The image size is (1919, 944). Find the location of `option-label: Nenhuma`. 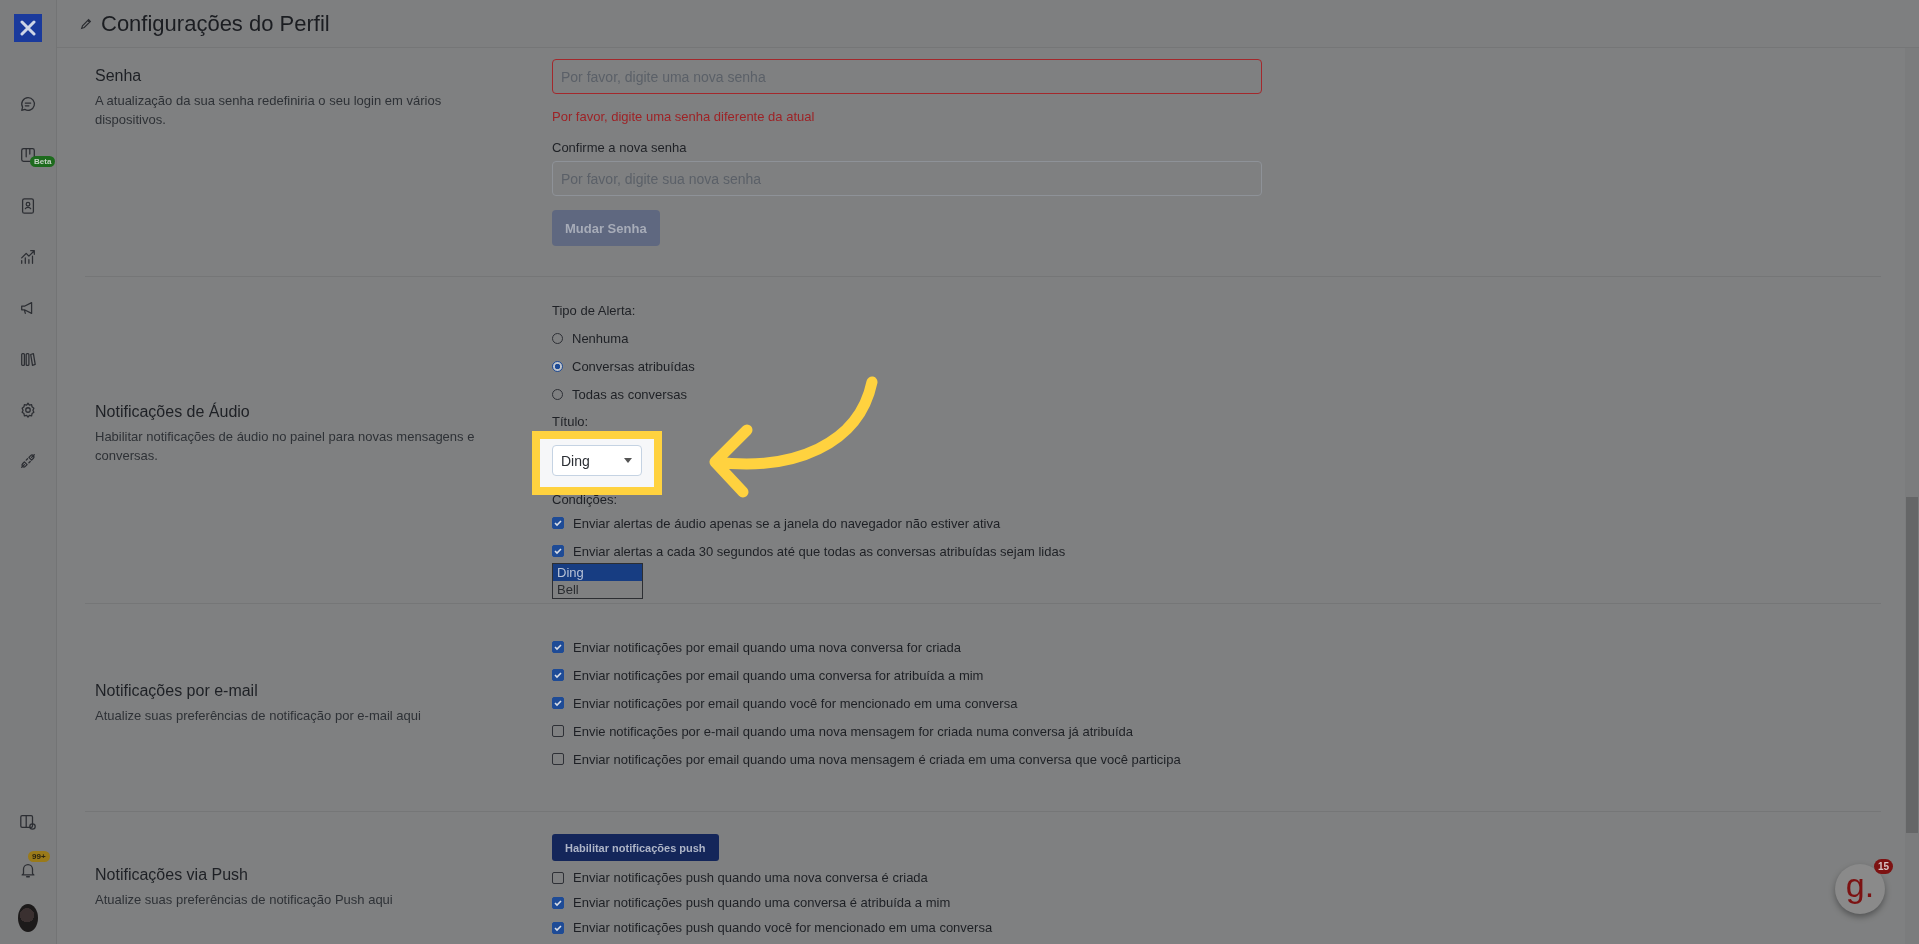

option-label: Nenhuma is located at coordinates (600, 338).